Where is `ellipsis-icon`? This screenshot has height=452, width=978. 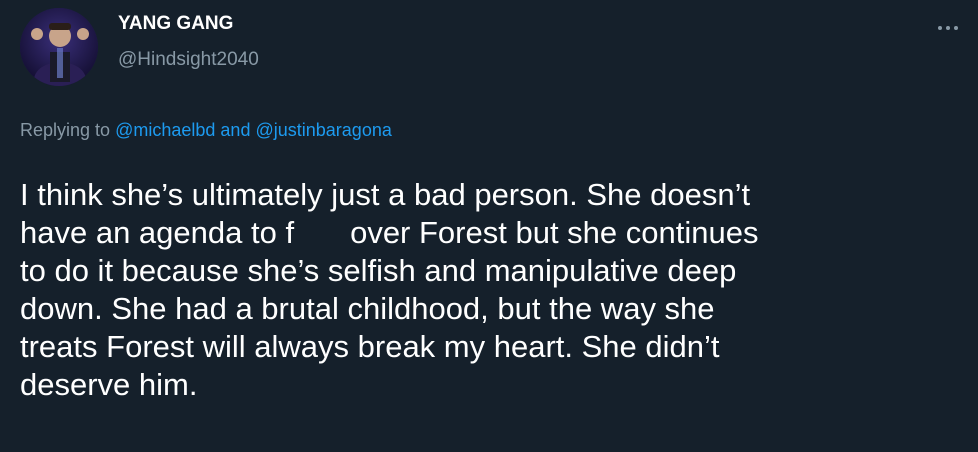
ellipsis-icon is located at coordinates (948, 28).